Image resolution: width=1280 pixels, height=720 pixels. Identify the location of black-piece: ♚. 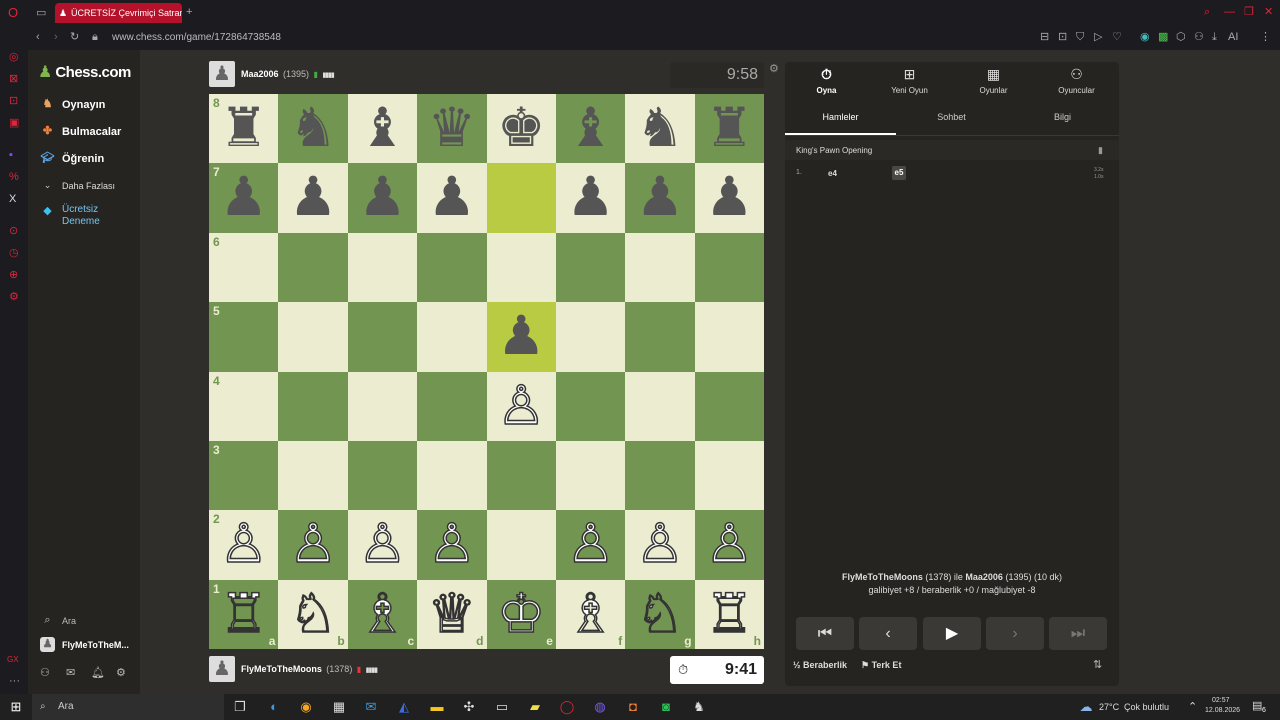
(521, 128).